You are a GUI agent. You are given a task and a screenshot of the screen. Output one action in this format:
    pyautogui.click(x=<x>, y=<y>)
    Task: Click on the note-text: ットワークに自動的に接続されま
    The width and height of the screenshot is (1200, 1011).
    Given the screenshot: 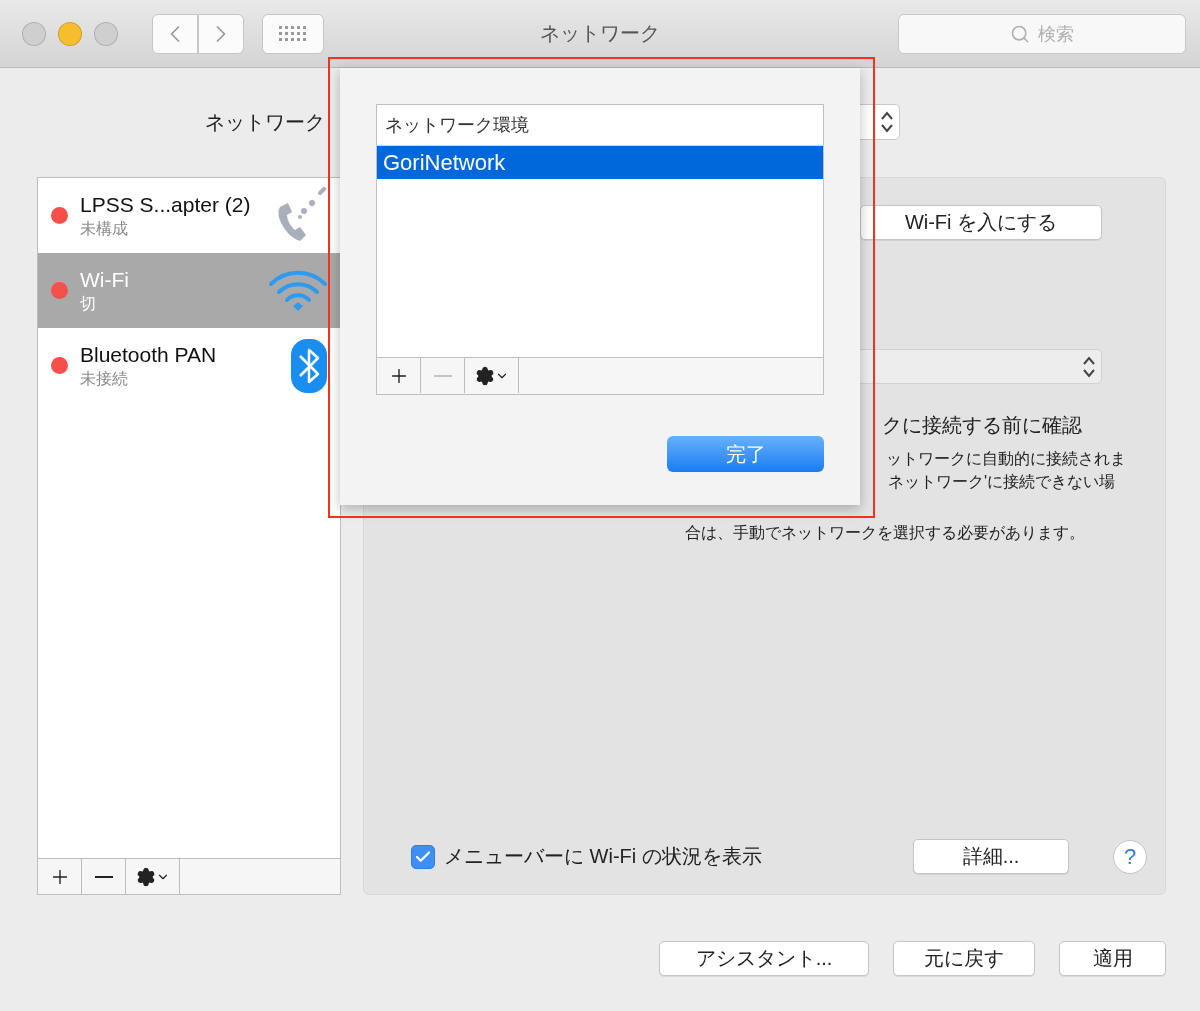 What is the action you would take?
    pyautogui.click(x=1006, y=459)
    